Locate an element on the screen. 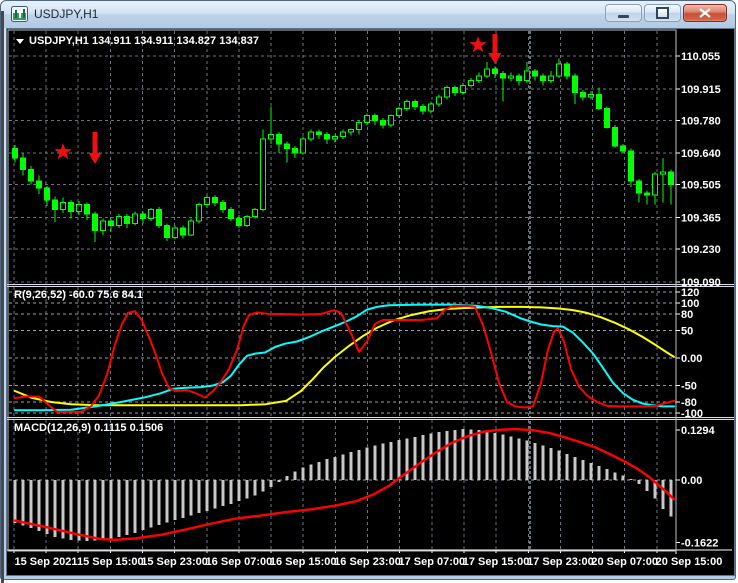 This screenshot has height=583, width=738. svg-text: 17 Sep 07:00 is located at coordinates (431, 562).